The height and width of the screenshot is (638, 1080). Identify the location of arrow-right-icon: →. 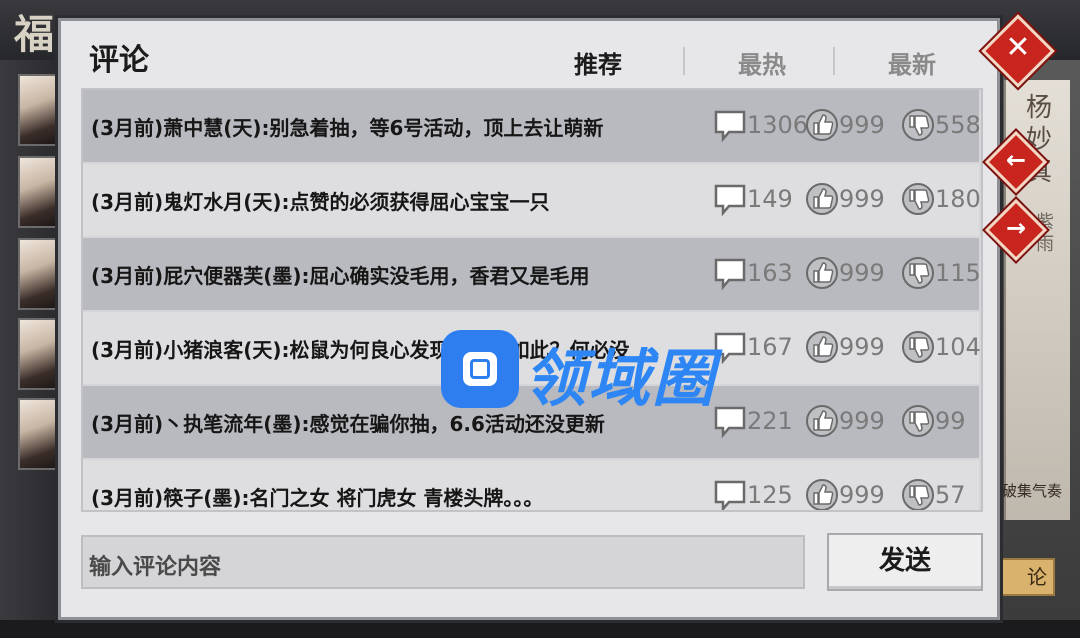
(1016, 228).